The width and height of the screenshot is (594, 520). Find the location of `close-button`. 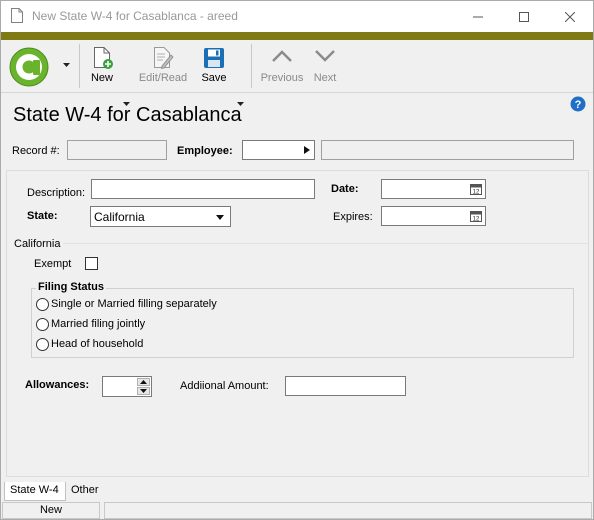

close-button is located at coordinates (570, 16).